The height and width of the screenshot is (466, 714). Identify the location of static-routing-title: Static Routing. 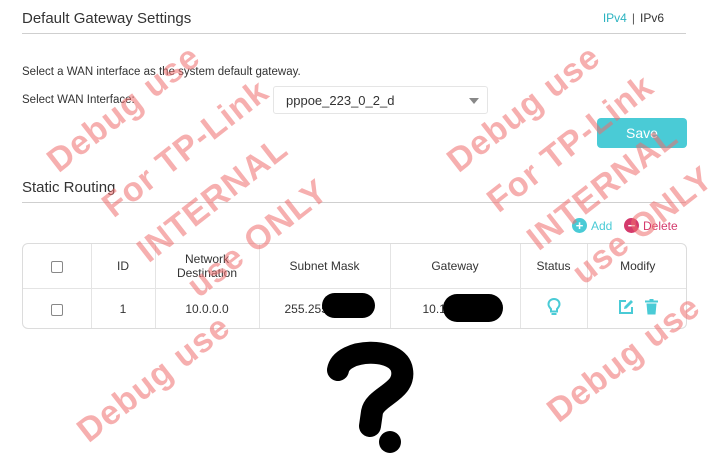
(69, 187).